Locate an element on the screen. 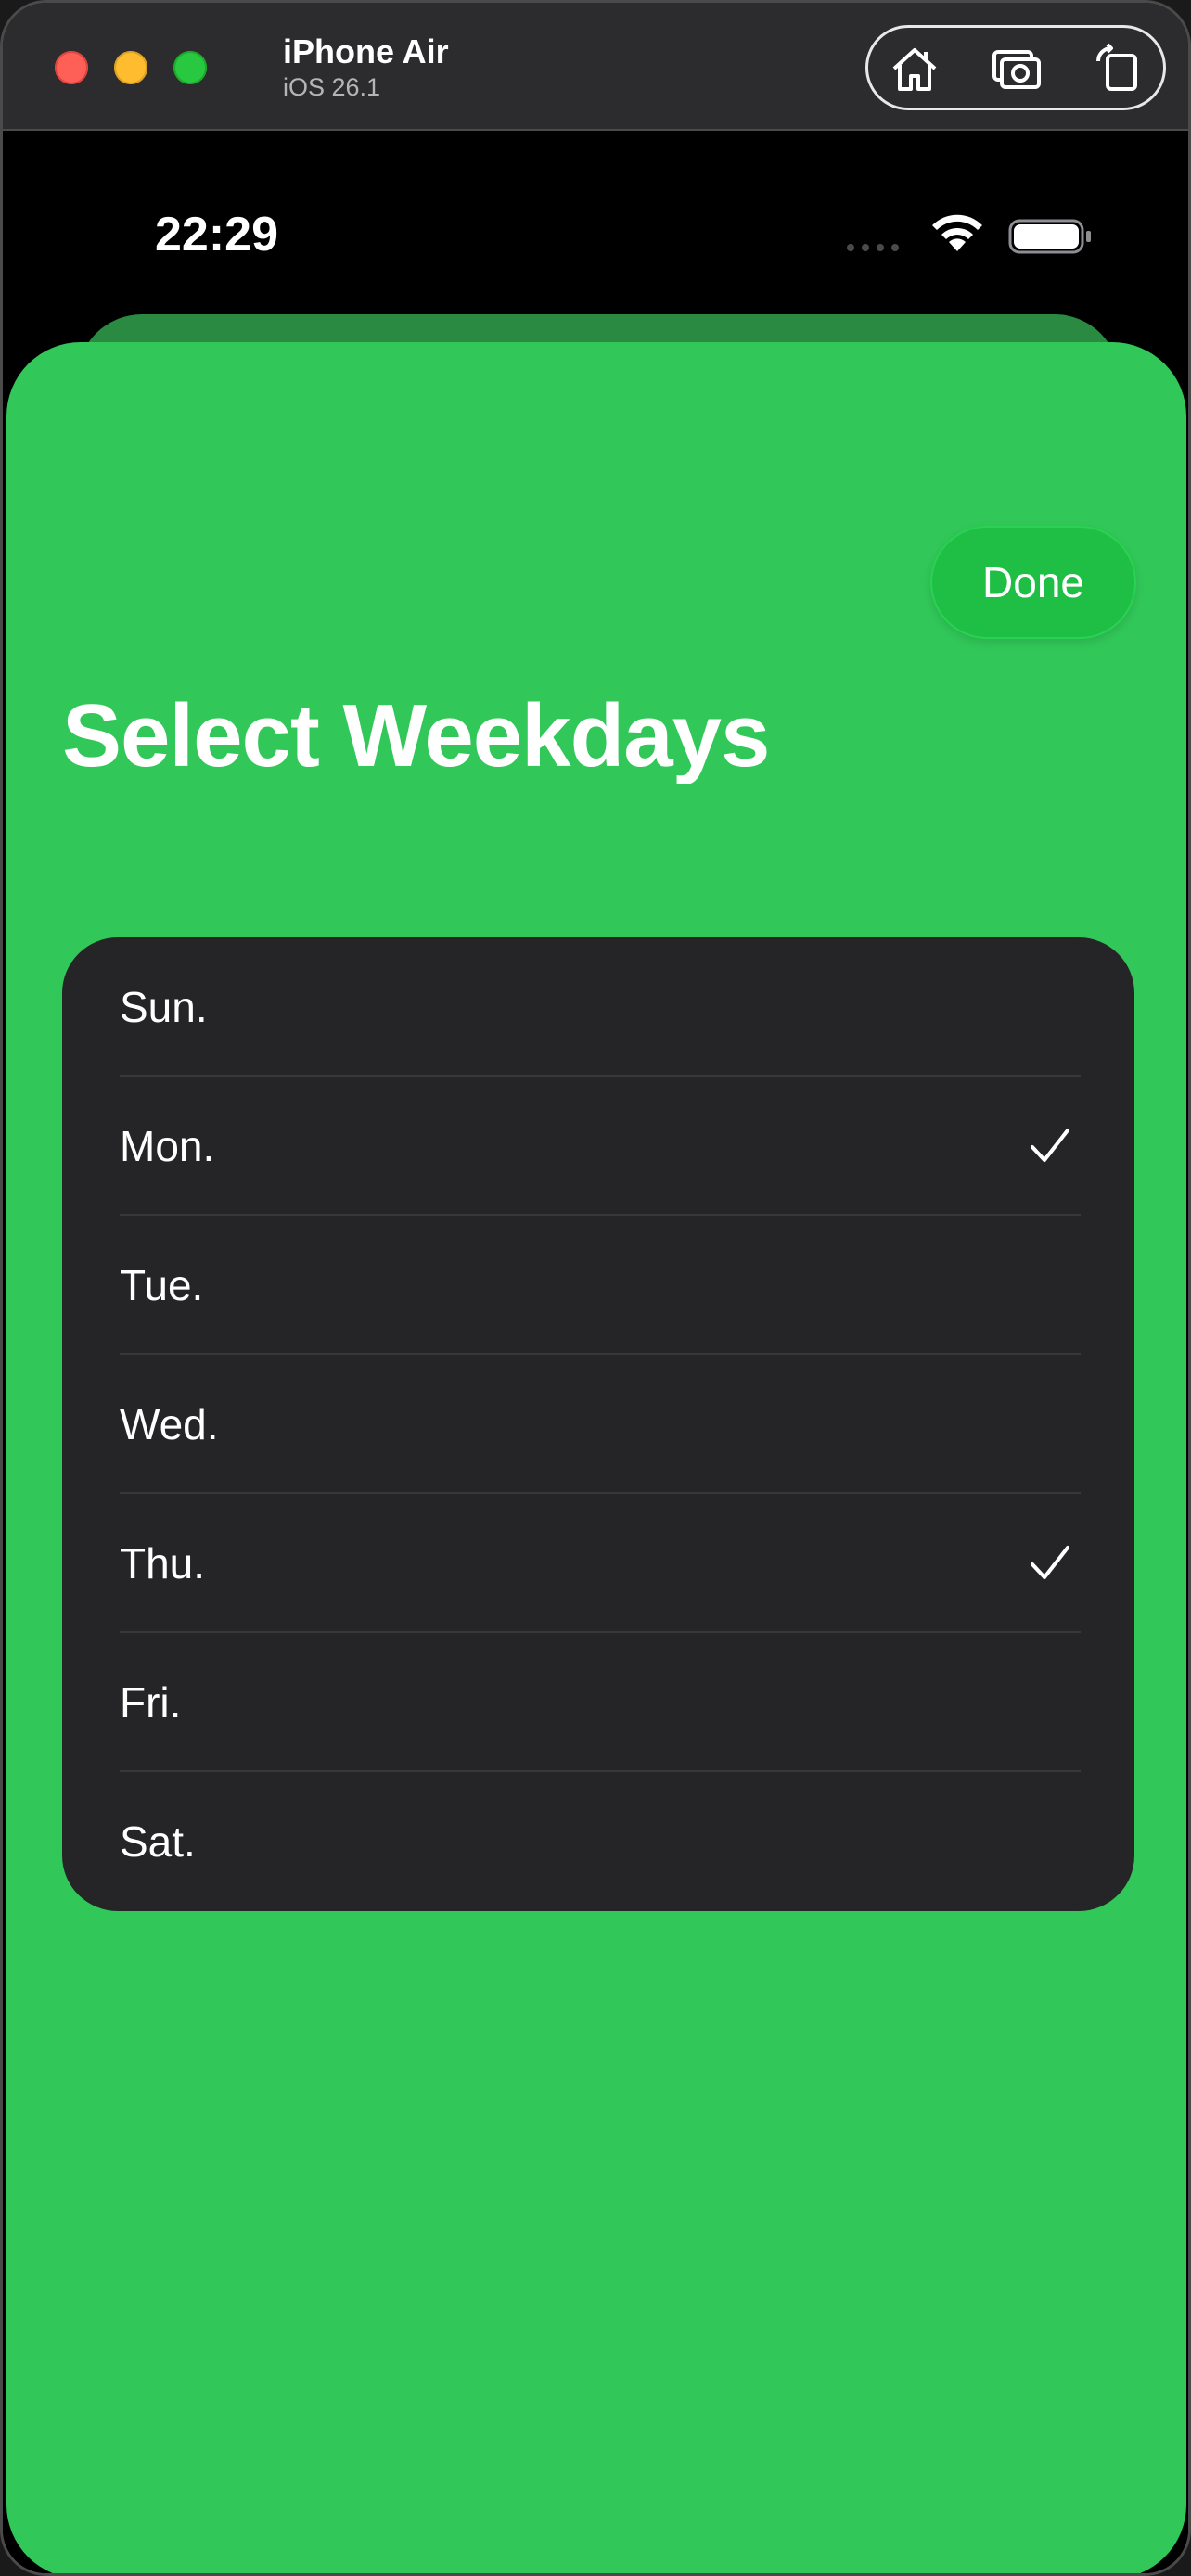 The width and height of the screenshot is (1191, 2576). simulator-titlebar: iPhone Air iOS 26.1 is located at coordinates (595, 67).